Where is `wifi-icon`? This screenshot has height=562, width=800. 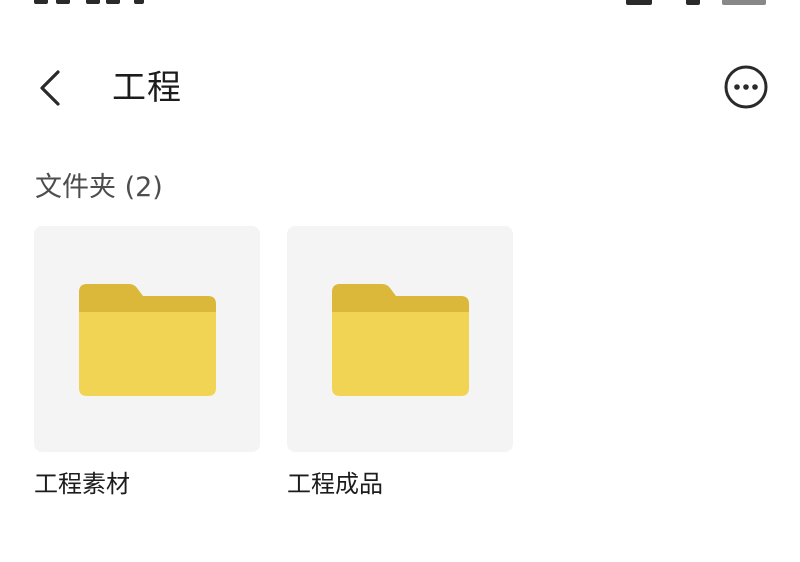 wifi-icon is located at coordinates (693, 2).